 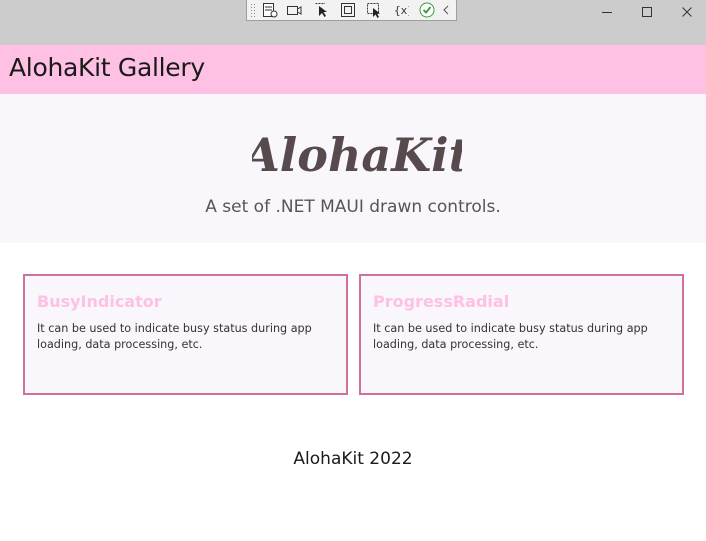 I want to click on page-title: AlohaKit Gallery, so click(x=107, y=67).